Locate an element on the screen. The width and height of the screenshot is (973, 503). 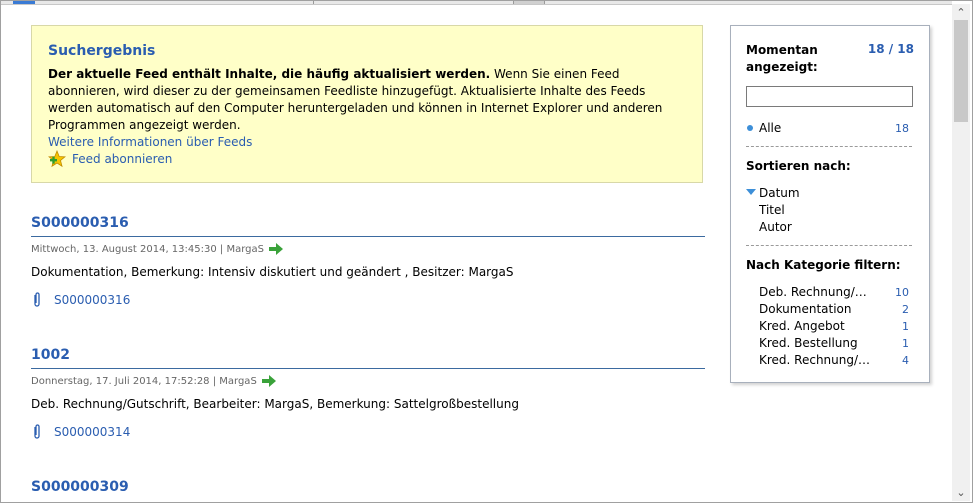
tab-indicator is located at coordinates (24, 2).